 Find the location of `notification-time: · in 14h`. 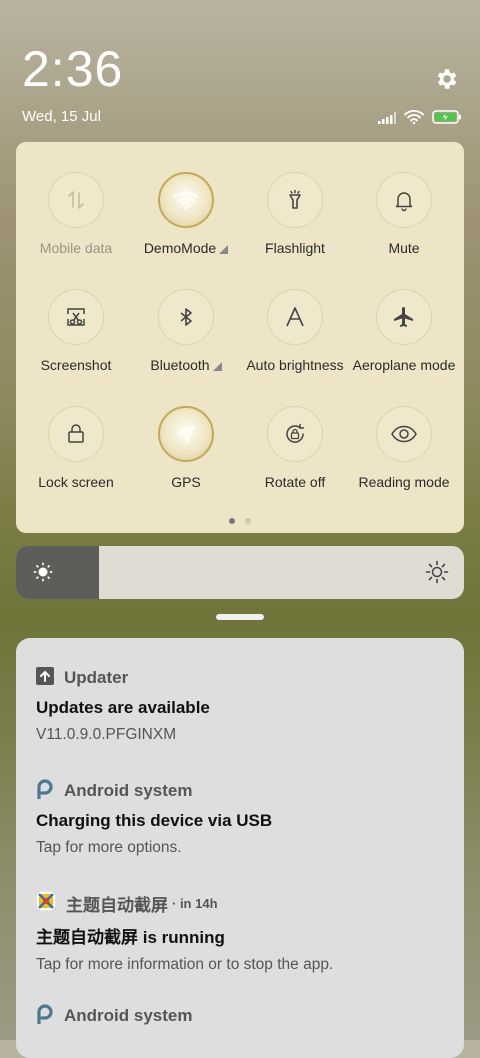

notification-time: · in 14h is located at coordinates (195, 903).